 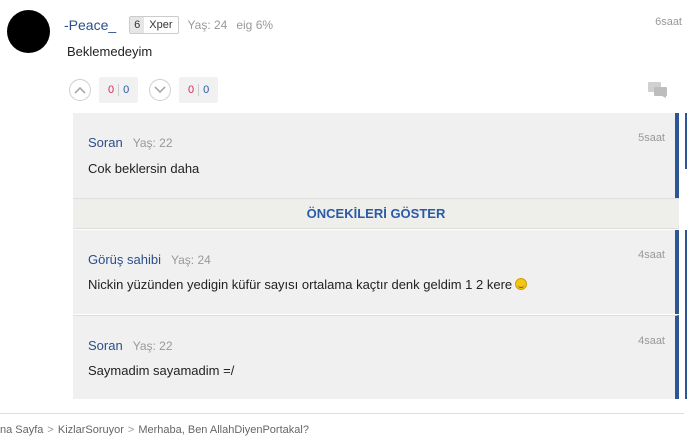 What do you see at coordinates (668, 22) in the screenshot?
I see `post-time: 6saat` at bounding box center [668, 22].